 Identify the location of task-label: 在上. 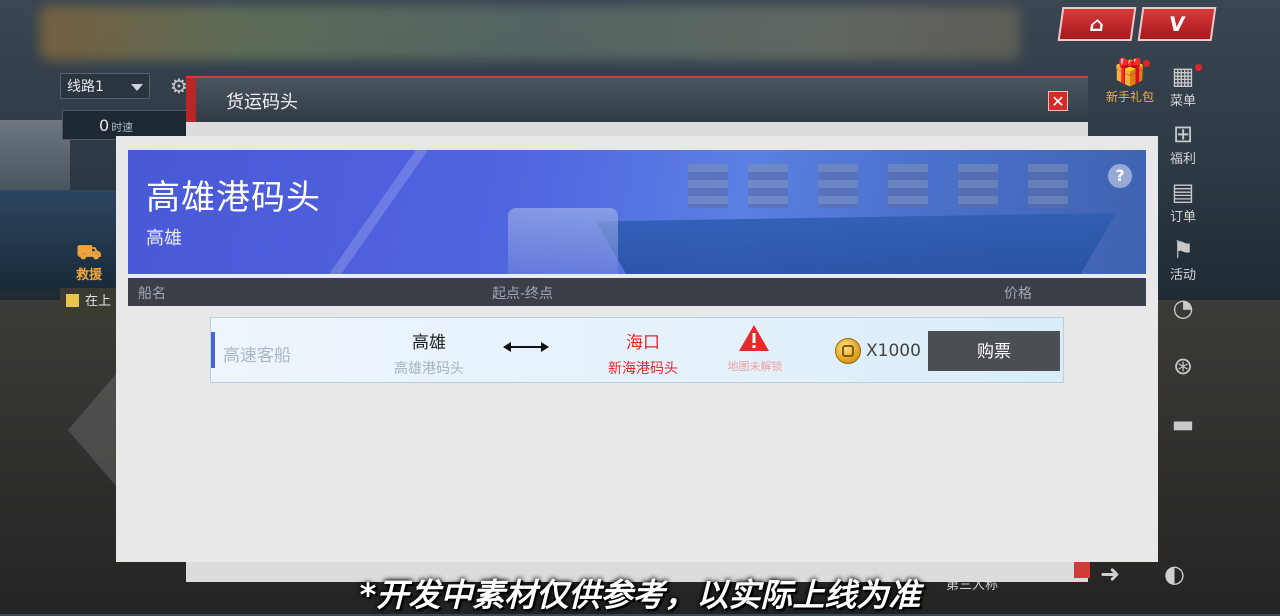
(98, 301).